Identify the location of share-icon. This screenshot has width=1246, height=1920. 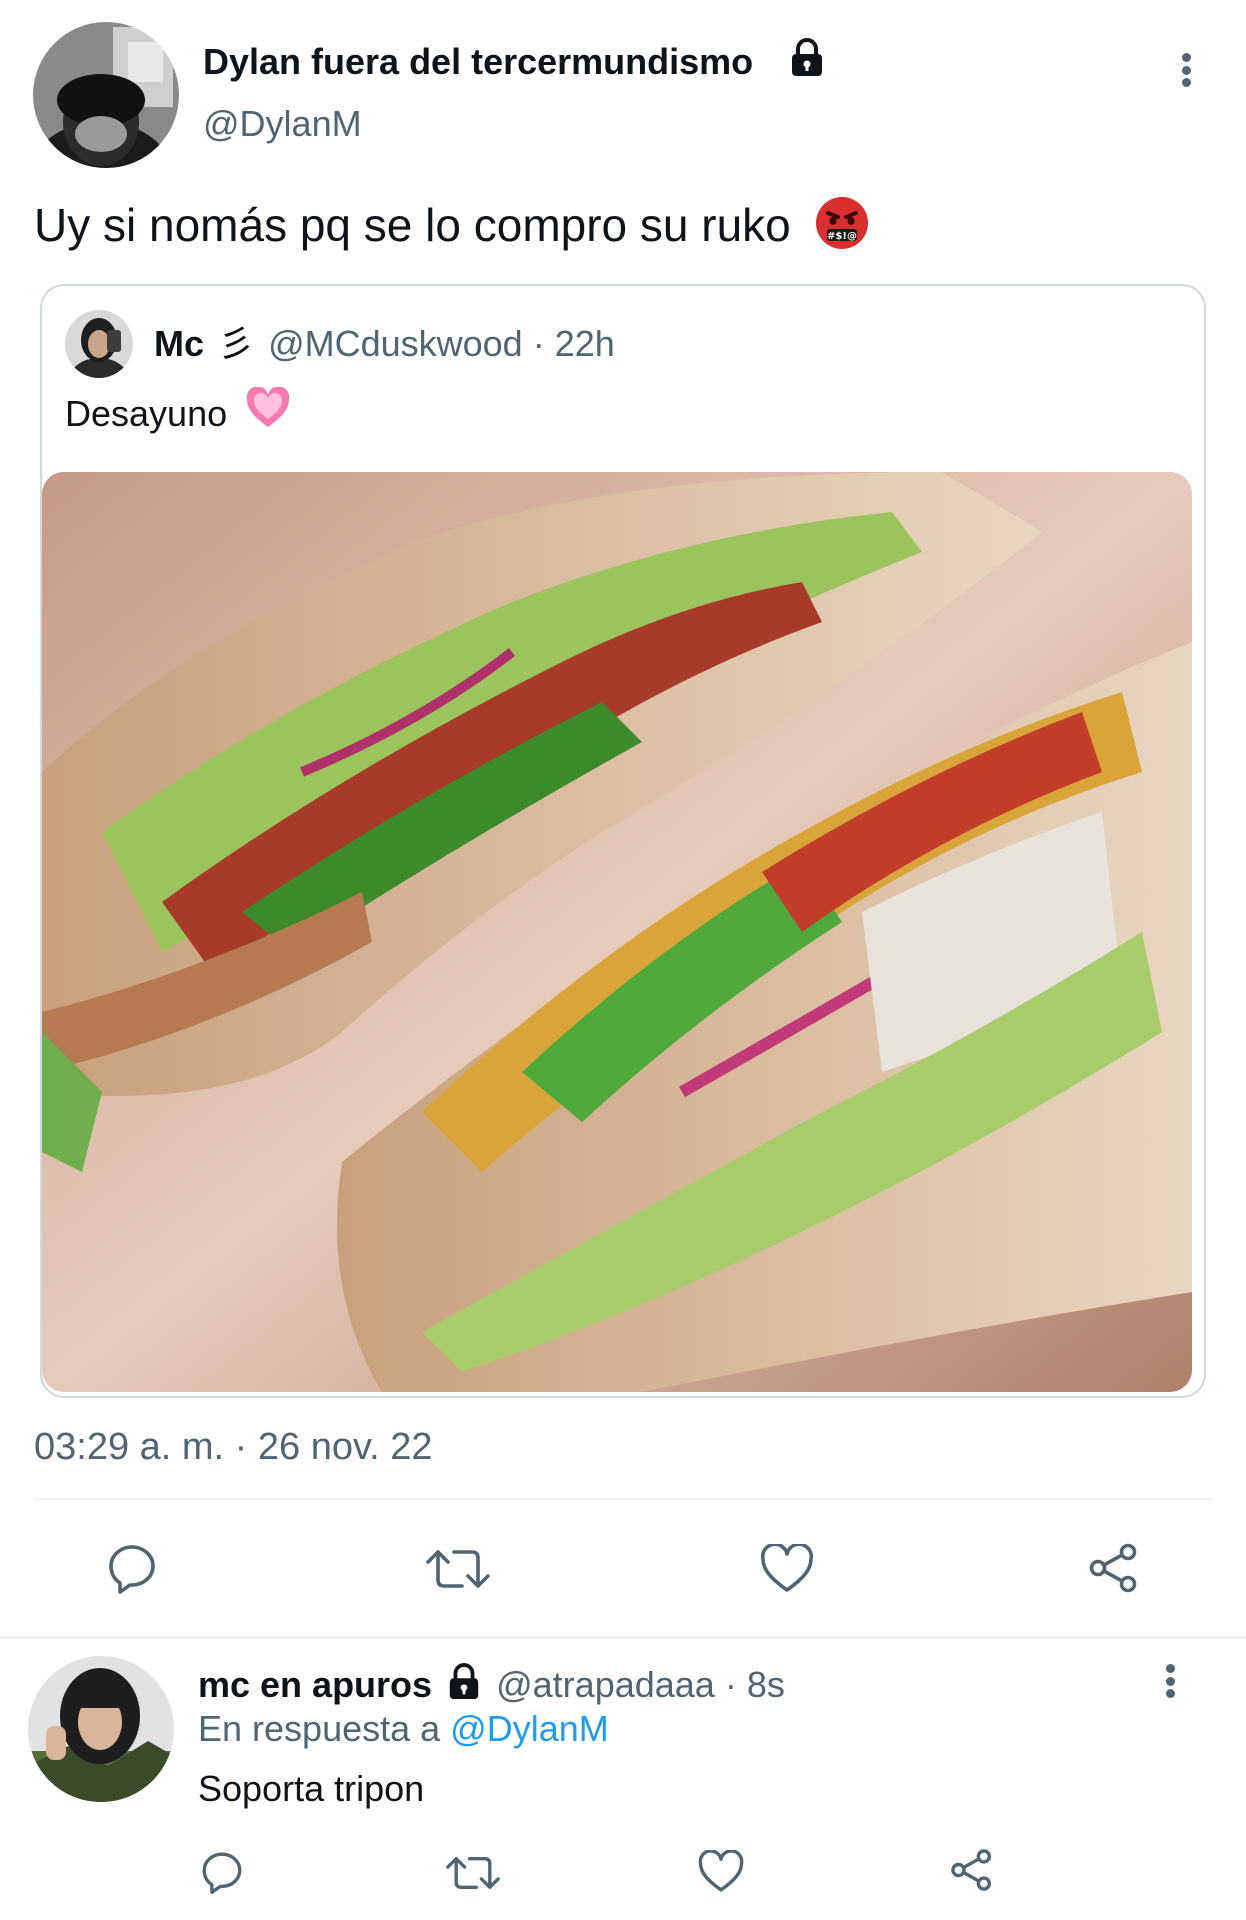
(1114, 1568).